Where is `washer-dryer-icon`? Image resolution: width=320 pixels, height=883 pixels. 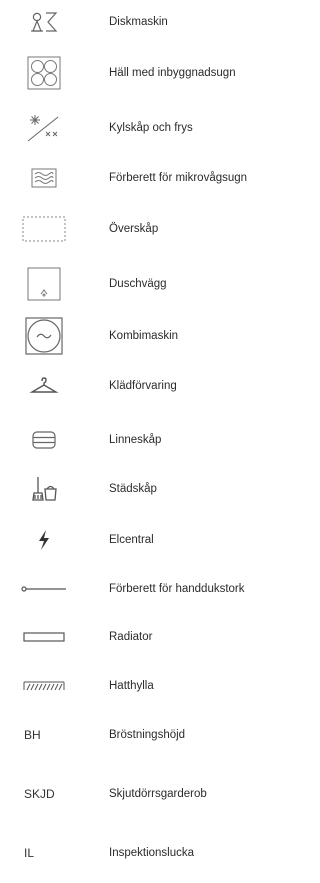 washer-dryer-icon is located at coordinates (44, 336).